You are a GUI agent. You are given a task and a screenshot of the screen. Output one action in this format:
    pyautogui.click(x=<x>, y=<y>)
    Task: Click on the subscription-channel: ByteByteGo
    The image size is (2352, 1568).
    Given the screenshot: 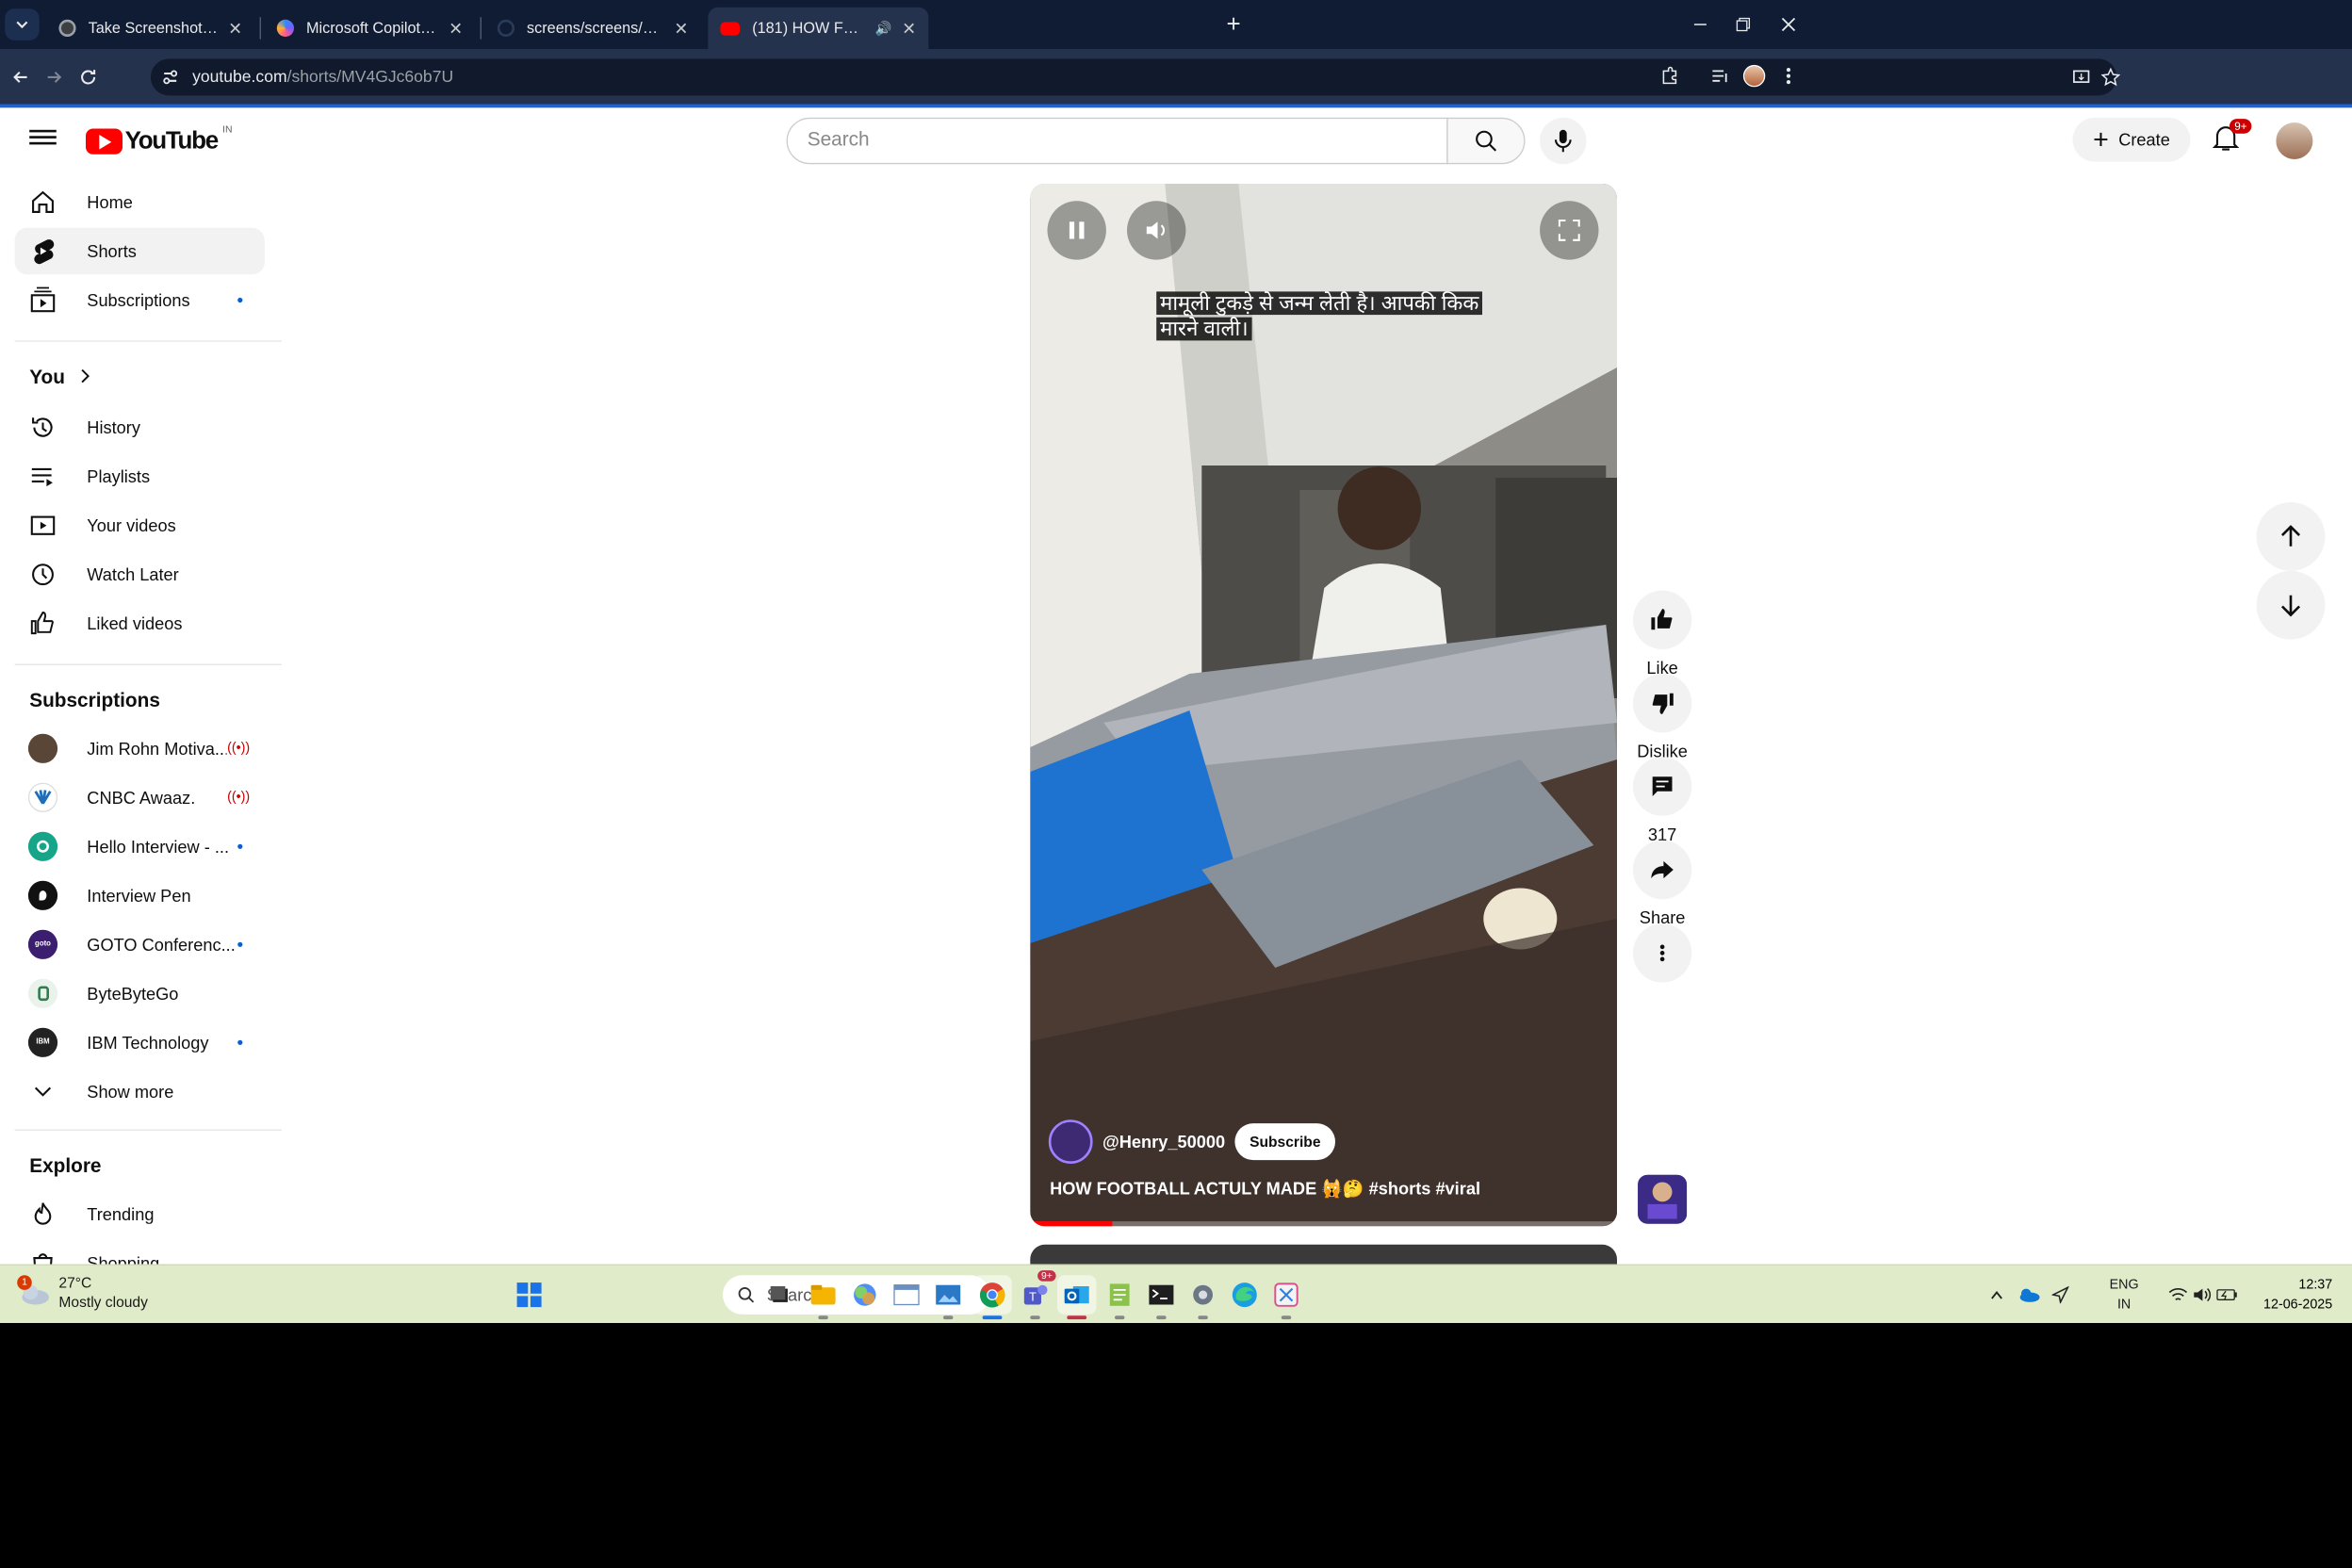 What is the action you would take?
    pyautogui.click(x=140, y=994)
    